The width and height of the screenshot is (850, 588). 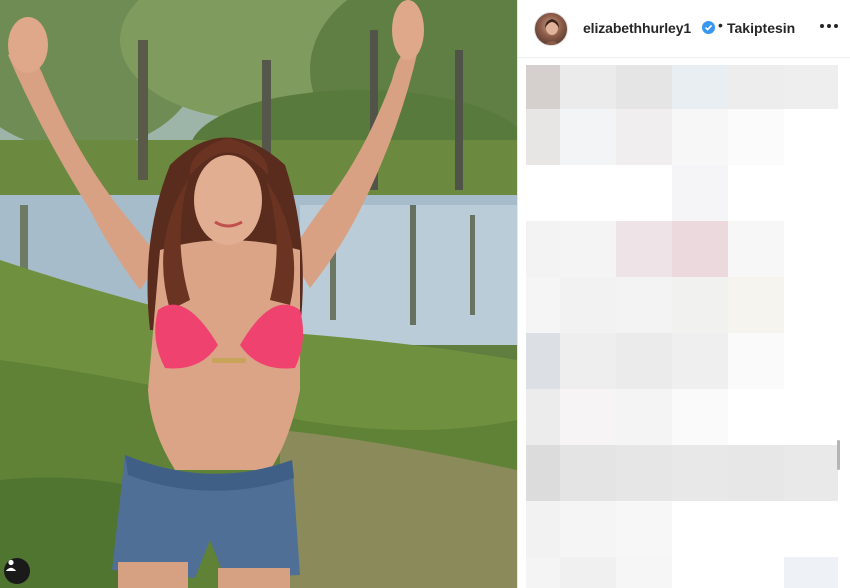 What do you see at coordinates (761, 28) in the screenshot?
I see `following-status-button: Takiptesin` at bounding box center [761, 28].